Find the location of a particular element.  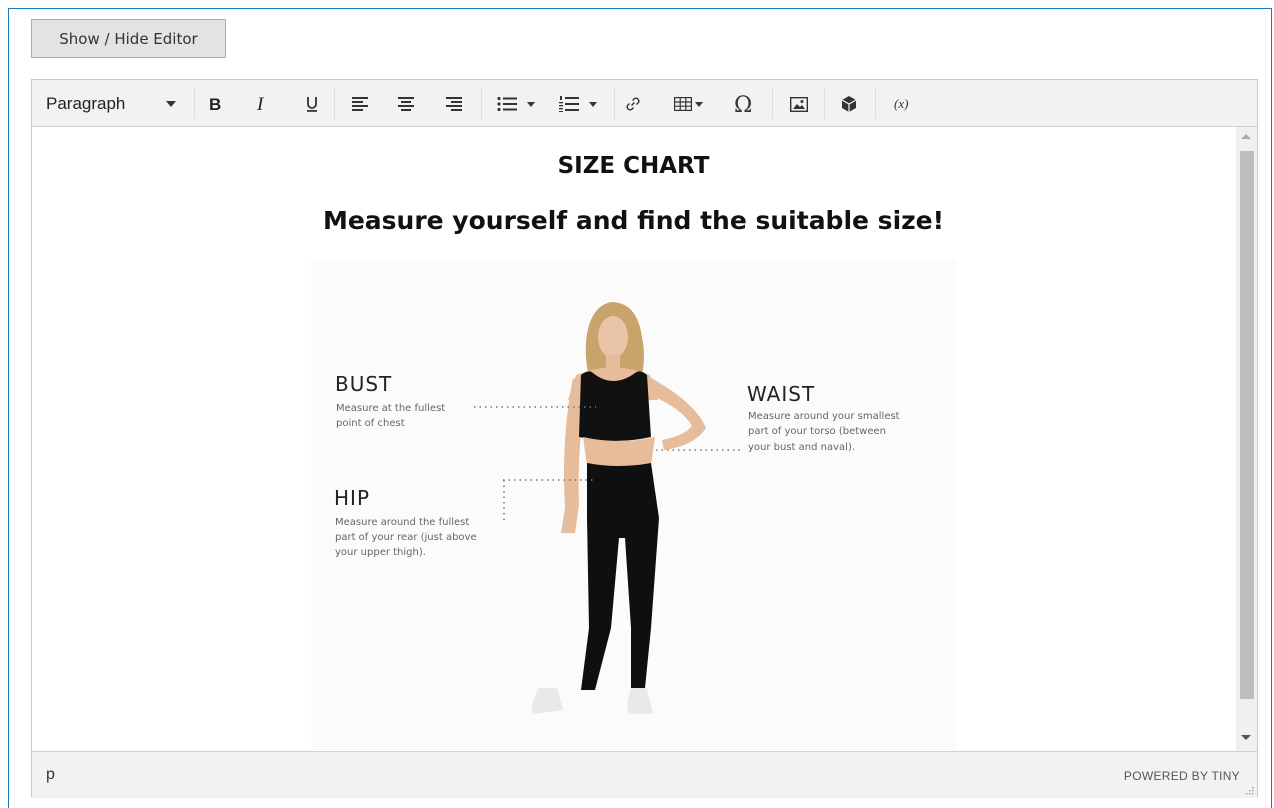

vertical-scrollbar is located at coordinates (1246, 439).